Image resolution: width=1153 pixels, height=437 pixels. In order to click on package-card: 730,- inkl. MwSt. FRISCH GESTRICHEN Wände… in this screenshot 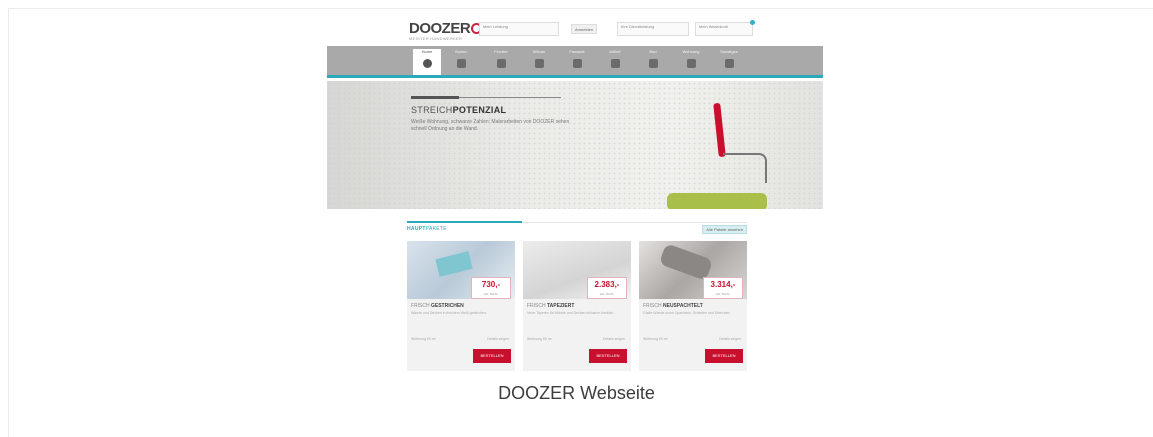, I will do `click(461, 306)`.